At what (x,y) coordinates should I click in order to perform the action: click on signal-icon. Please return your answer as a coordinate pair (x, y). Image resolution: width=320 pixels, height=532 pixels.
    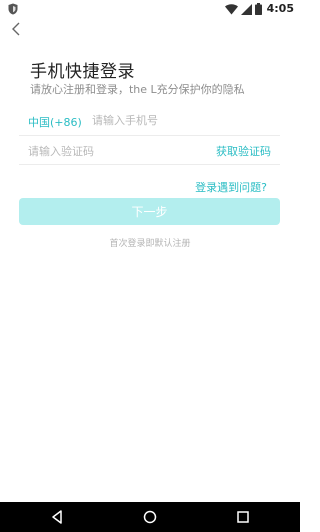
    Looking at the image, I should click on (246, 9).